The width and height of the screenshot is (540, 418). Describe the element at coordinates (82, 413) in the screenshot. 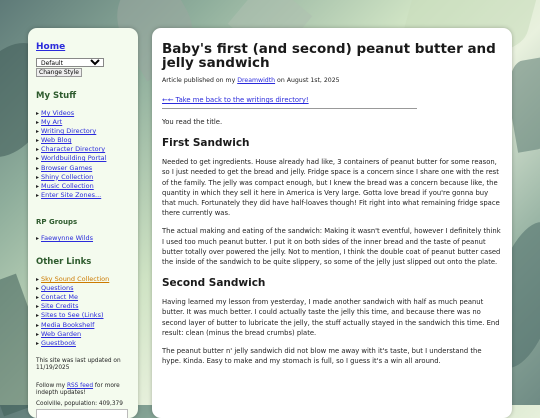

I see `counter-widget` at that location.